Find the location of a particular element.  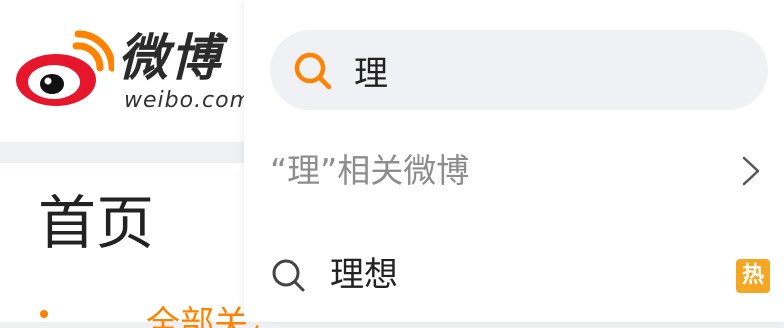

nav-item-label: 全部关注 is located at coordinates (203, 316).